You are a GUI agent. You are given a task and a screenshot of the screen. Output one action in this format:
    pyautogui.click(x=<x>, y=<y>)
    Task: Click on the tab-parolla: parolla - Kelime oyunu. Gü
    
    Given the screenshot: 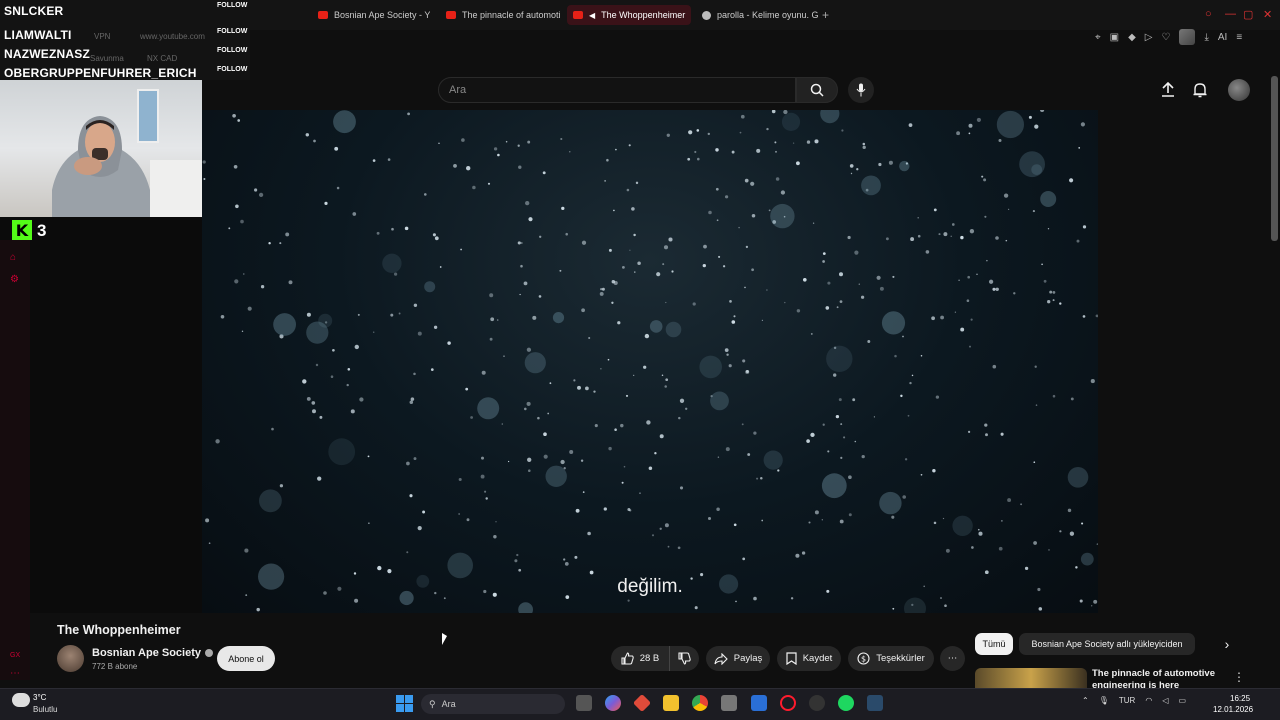 What is the action you would take?
    pyautogui.click(x=757, y=15)
    